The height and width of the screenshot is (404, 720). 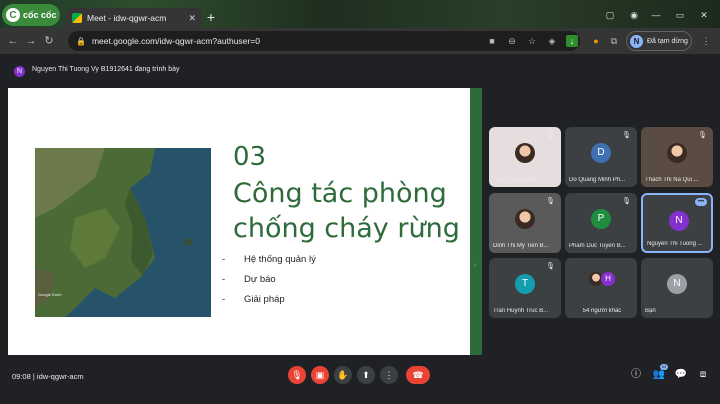 I want to click on menu-icon: ⋮, so click(x=706, y=41).